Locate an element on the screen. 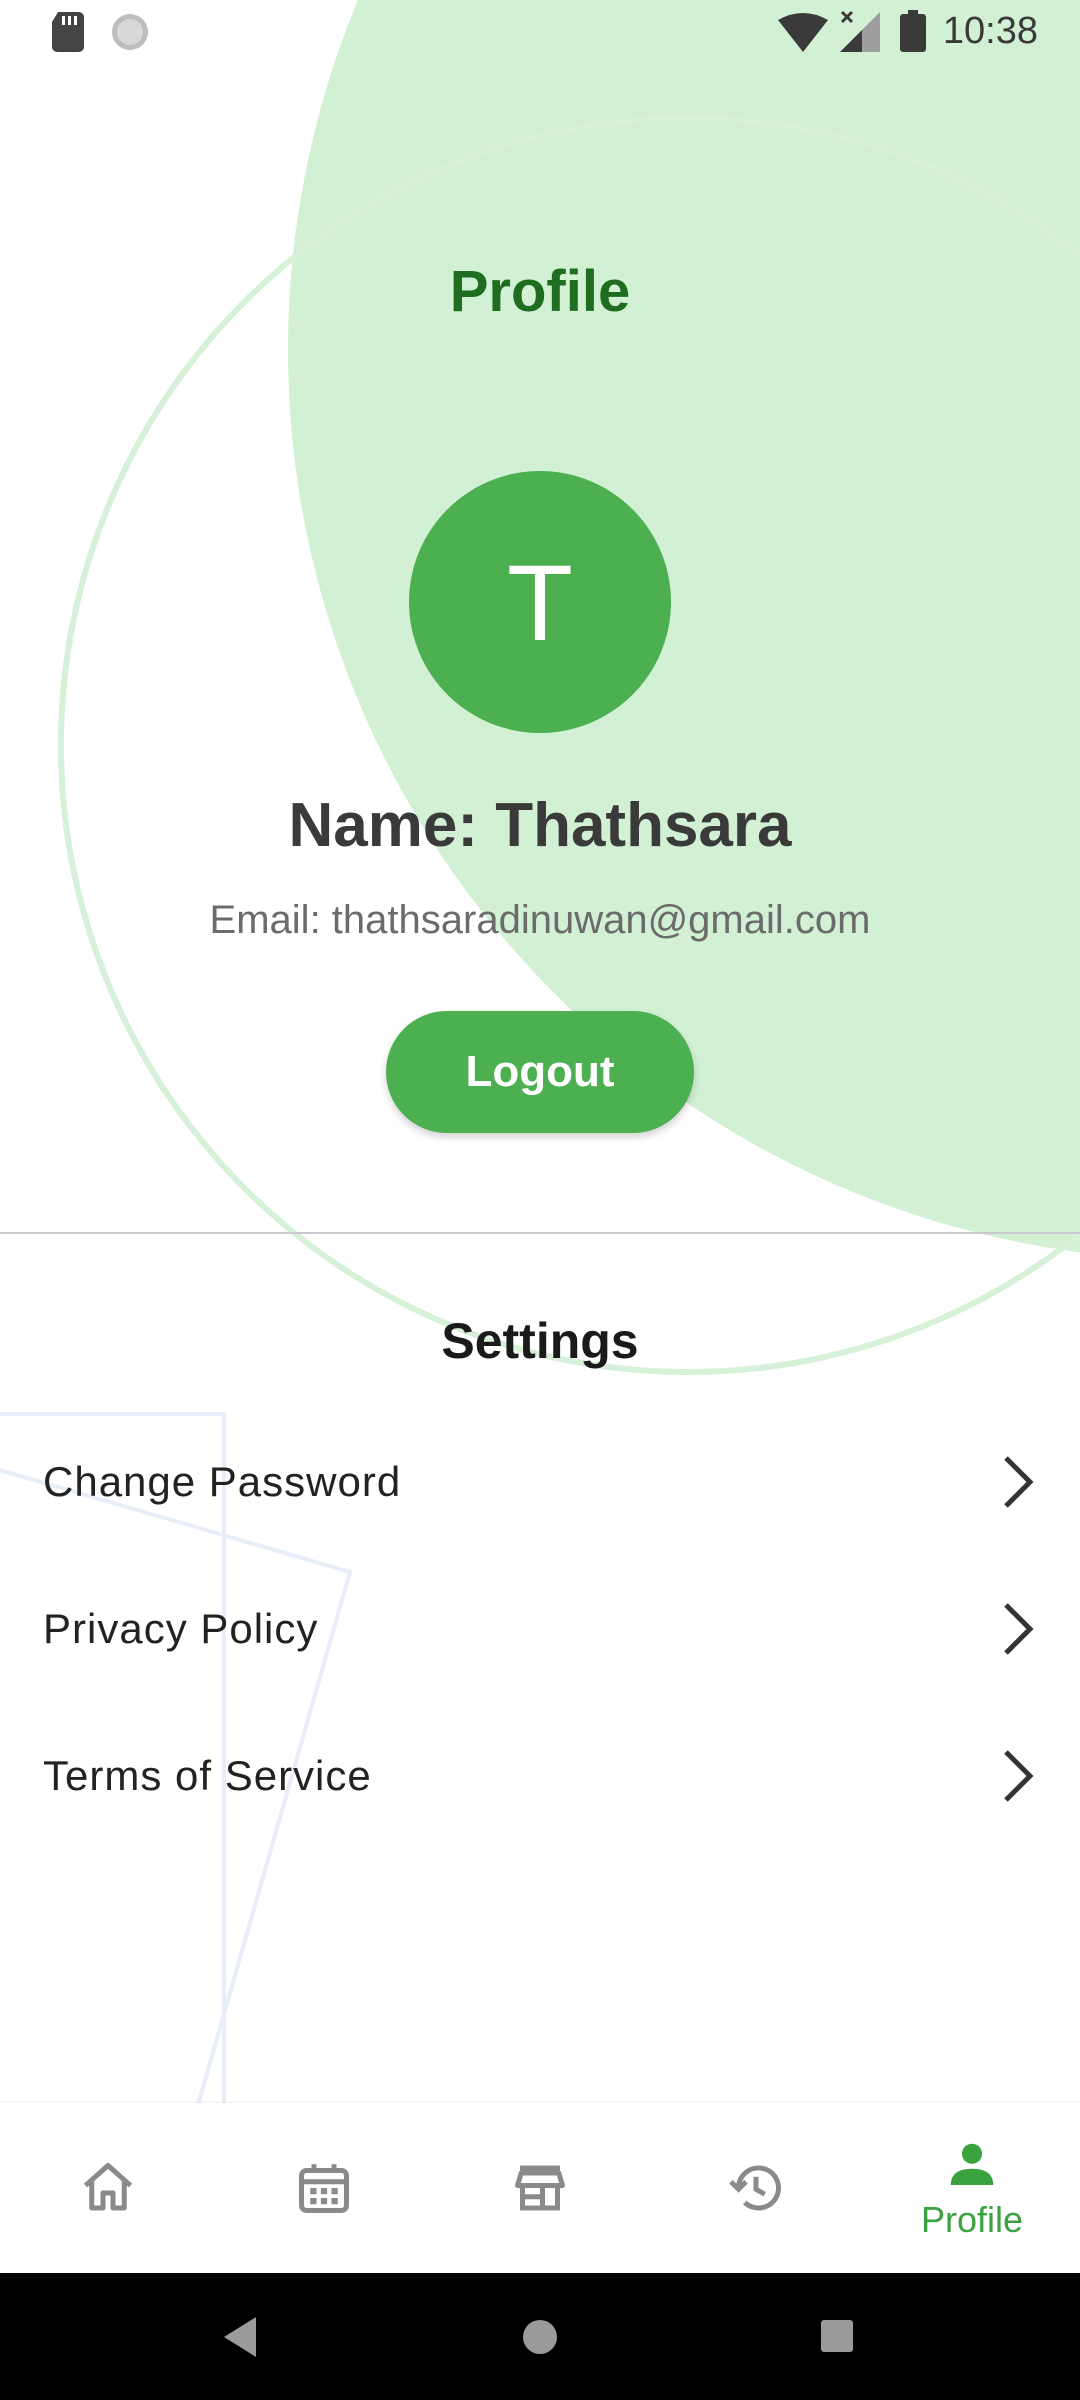 Image resolution: width=1080 pixels, height=2400 pixels. settings-item-terms-of-service: Terms of Service is located at coordinates (540, 1776).